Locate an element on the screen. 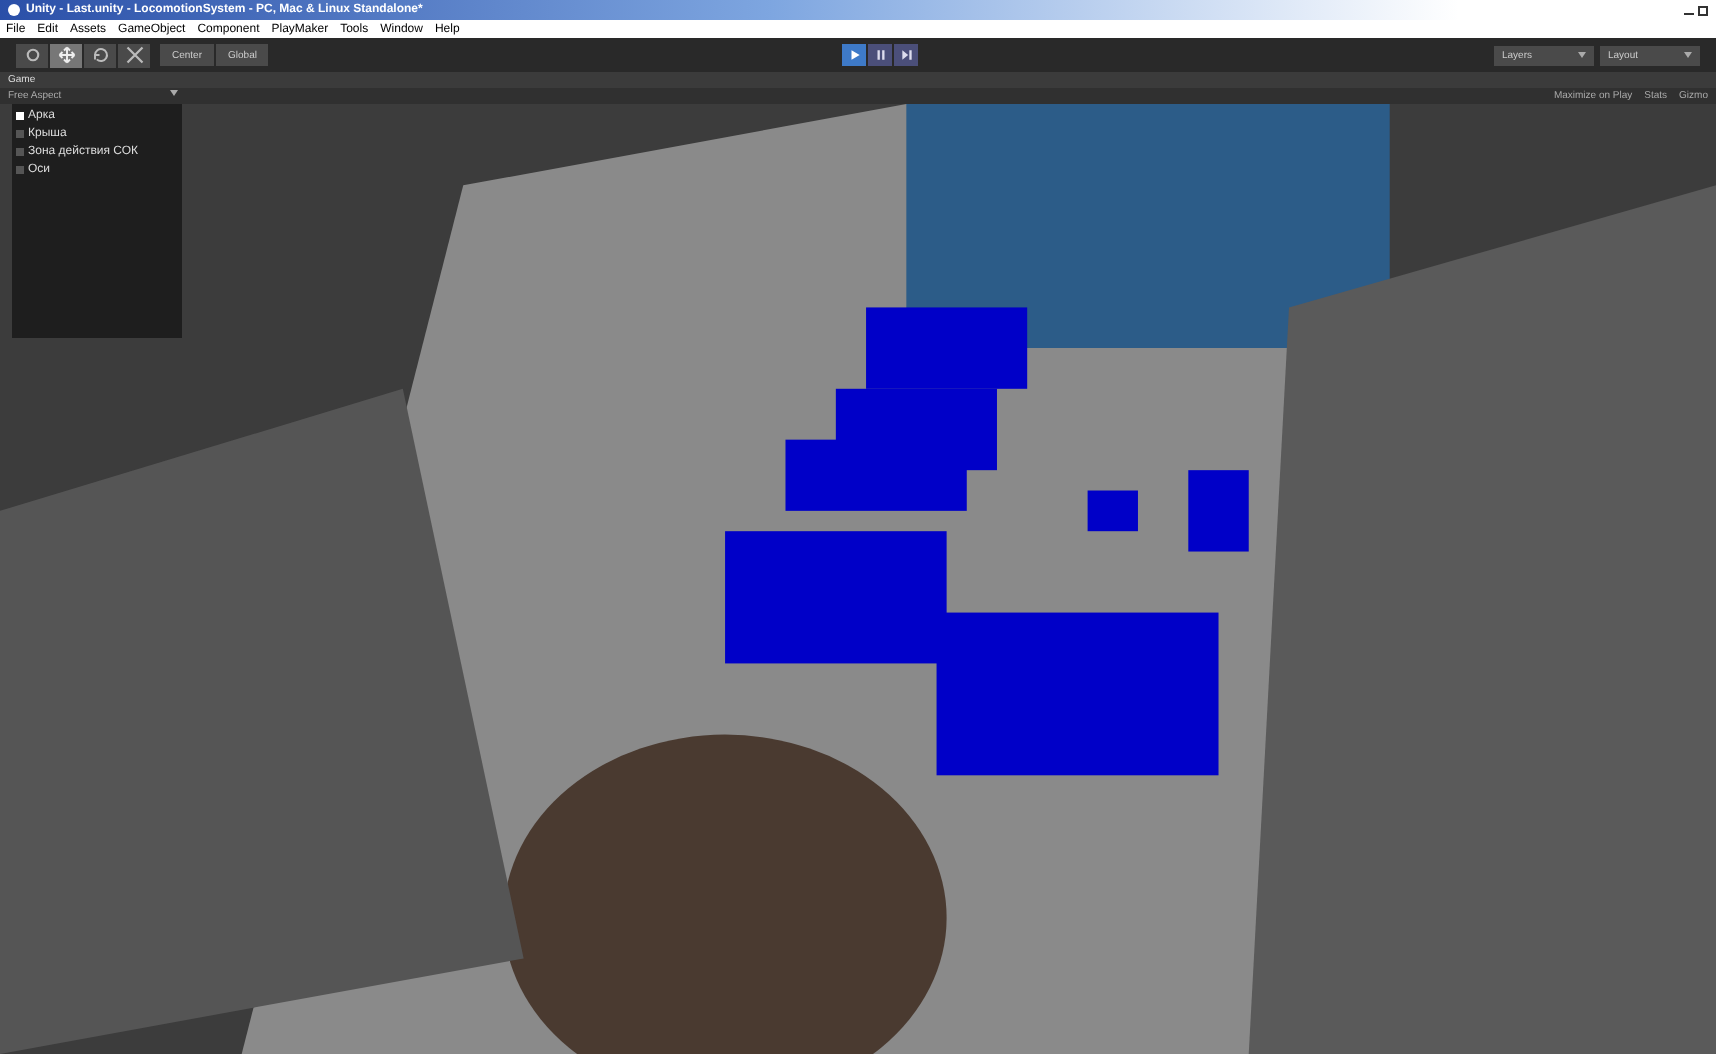 Image resolution: width=1716 pixels, height=1054 pixels. step-button is located at coordinates (906, 55).